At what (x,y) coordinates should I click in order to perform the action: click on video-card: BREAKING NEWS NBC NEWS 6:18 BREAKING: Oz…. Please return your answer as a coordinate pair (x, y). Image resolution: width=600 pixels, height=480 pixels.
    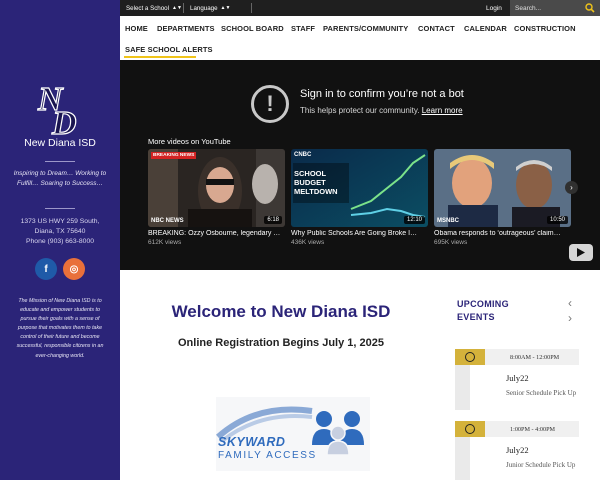
    Looking at the image, I should click on (216, 197).